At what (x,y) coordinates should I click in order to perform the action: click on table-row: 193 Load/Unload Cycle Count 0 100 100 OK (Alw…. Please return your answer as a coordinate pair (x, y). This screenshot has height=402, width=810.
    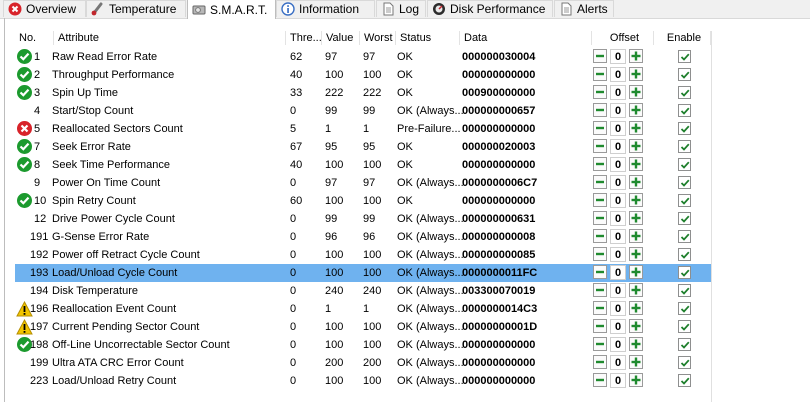
    Looking at the image, I should click on (363, 273).